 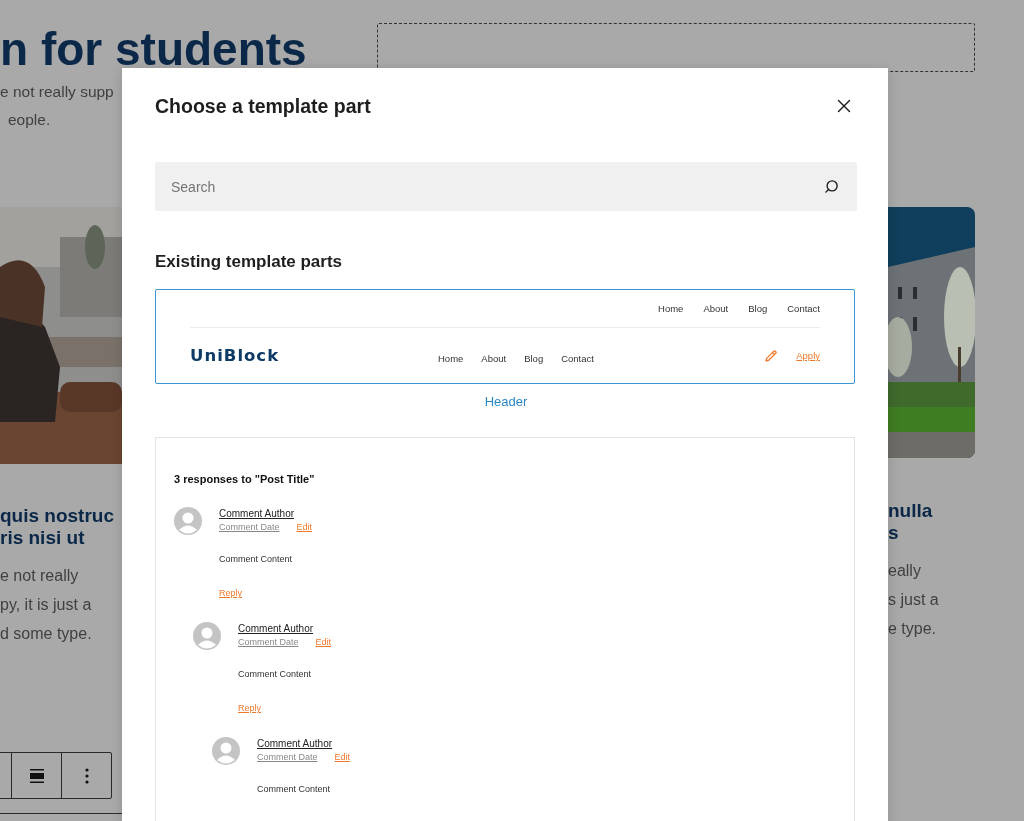 I want to click on card-title: ris nisi ut, so click(x=42, y=538).